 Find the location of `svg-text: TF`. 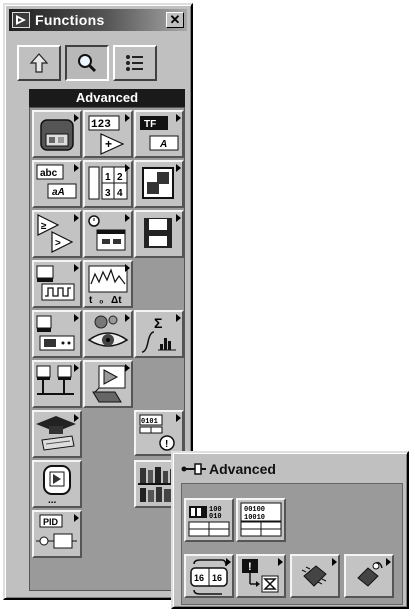

svg-text: TF is located at coordinates (150, 124).